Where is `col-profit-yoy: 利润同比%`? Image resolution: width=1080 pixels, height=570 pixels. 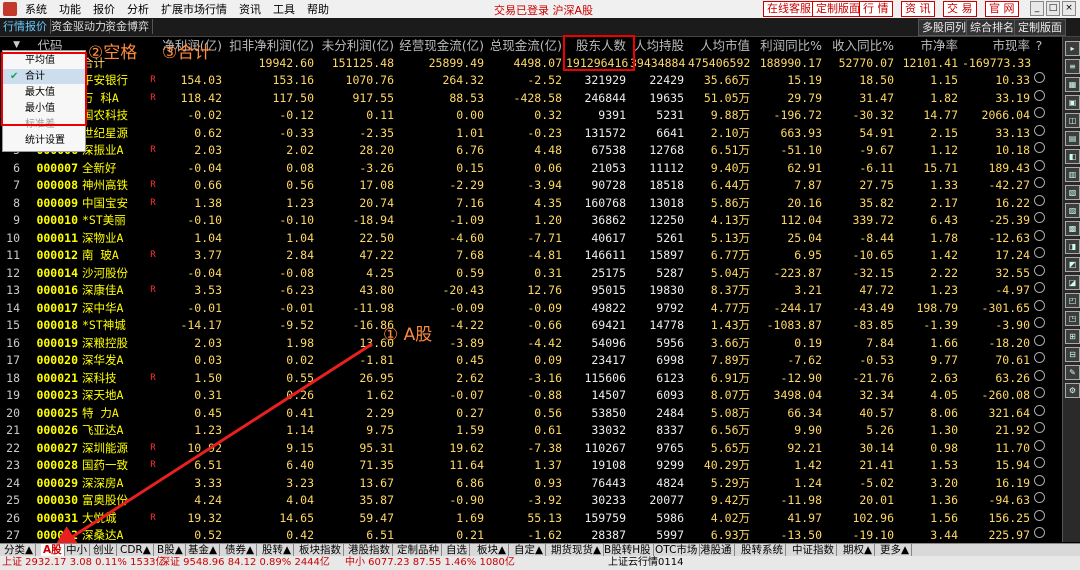
col-profit-yoy: 利润同比% is located at coordinates (788, 45).